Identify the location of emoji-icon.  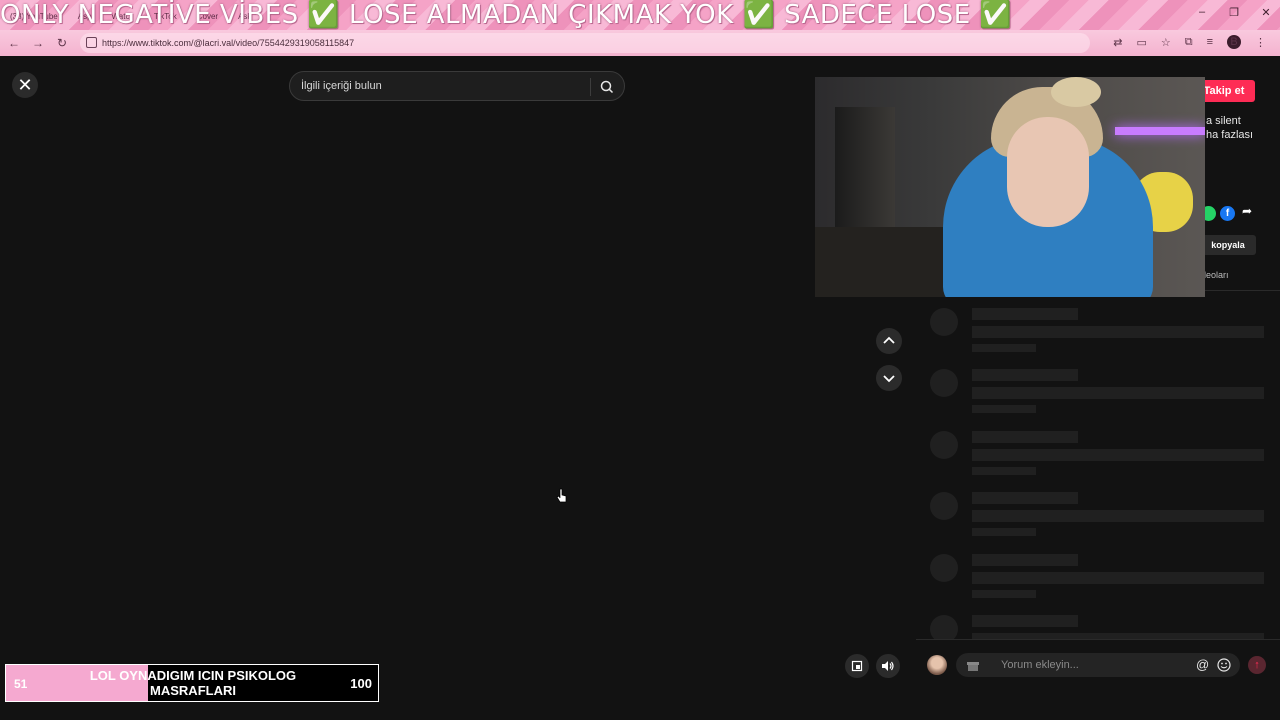
(1224, 665).